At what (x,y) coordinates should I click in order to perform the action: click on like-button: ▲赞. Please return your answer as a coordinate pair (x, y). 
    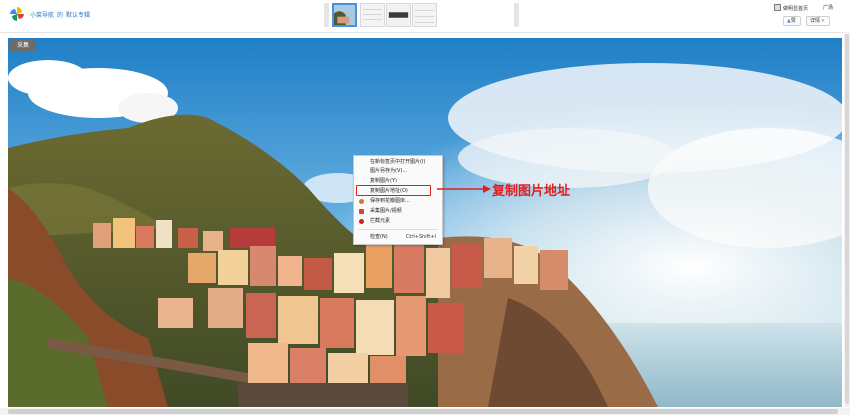
    Looking at the image, I should click on (792, 21).